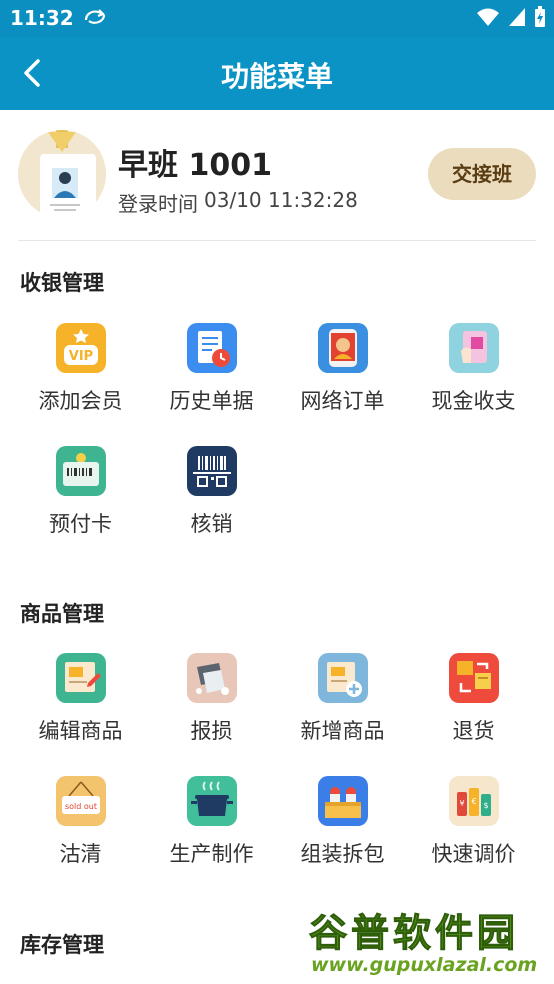 The image size is (554, 984). I want to click on damage-report-icon, so click(211, 678).